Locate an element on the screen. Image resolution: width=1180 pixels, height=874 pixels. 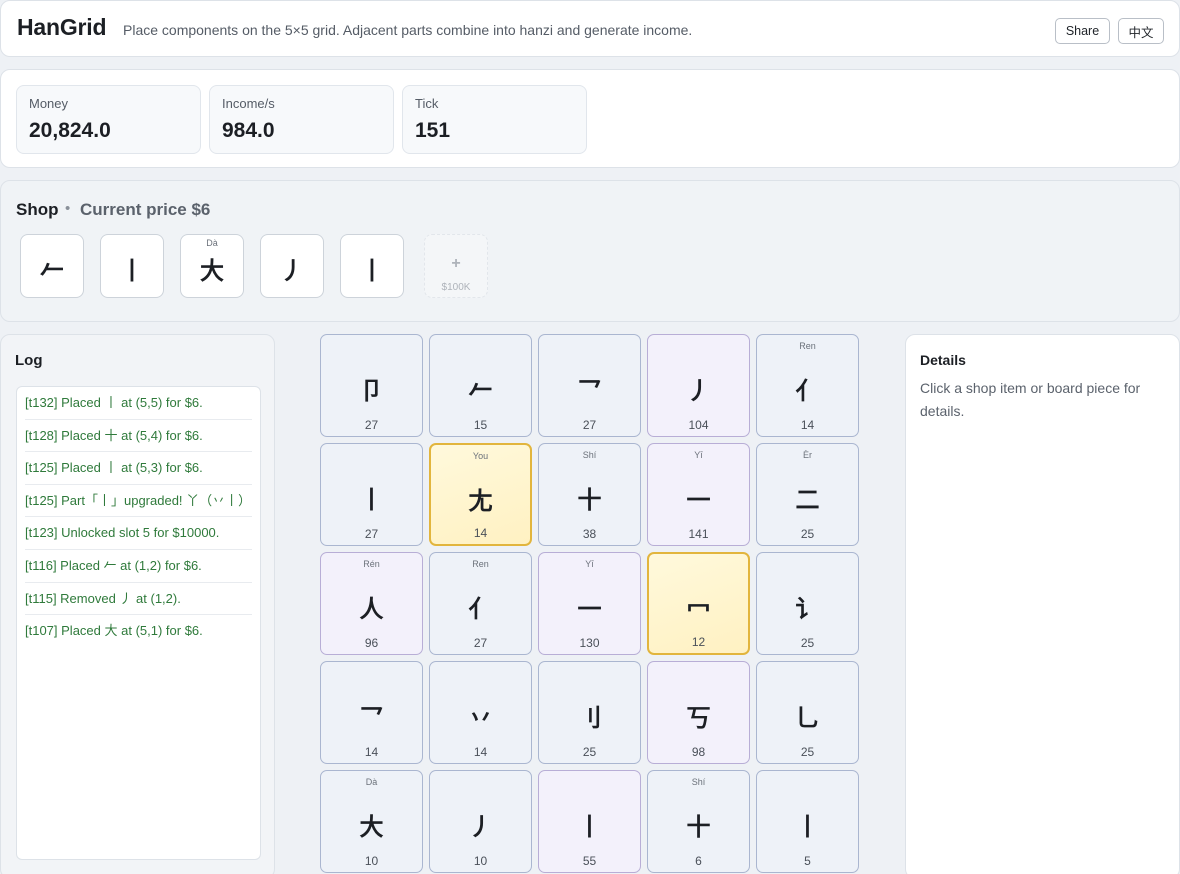
shop-item: Dà 大 is located at coordinates (212, 266).